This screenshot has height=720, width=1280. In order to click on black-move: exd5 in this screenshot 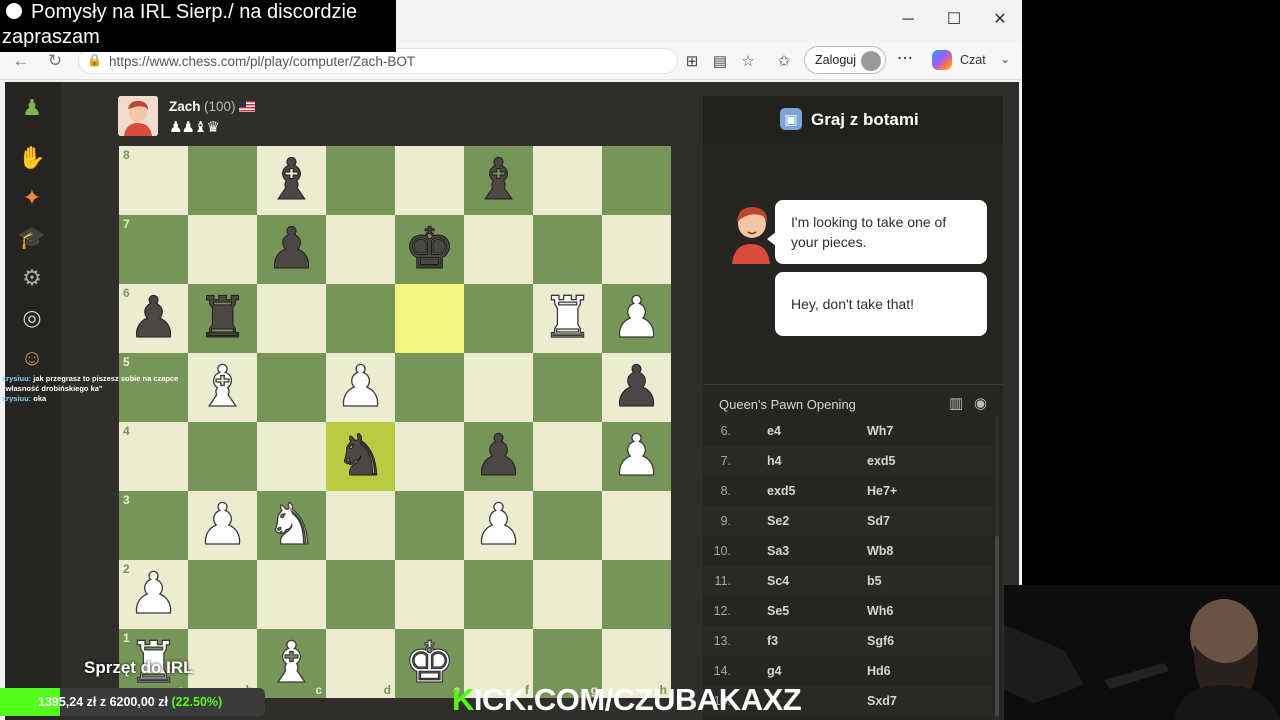, I will do `click(881, 461)`.